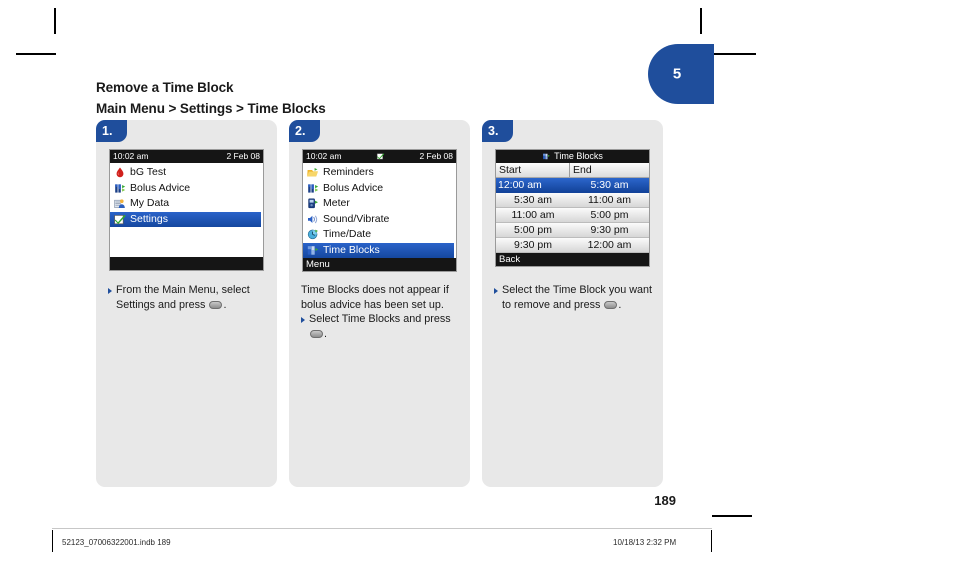 This screenshot has width=954, height=567. What do you see at coordinates (572, 185) in the screenshot?
I see `table-row: 12:00 am 5:30 am` at bounding box center [572, 185].